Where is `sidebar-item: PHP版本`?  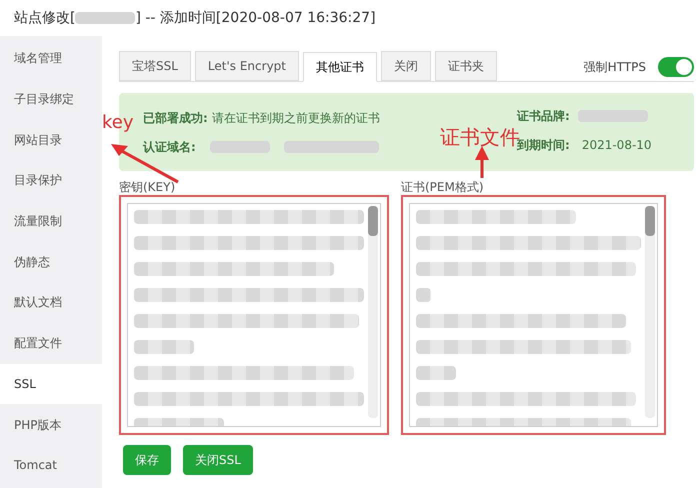 sidebar-item: PHP版本 is located at coordinates (51, 424).